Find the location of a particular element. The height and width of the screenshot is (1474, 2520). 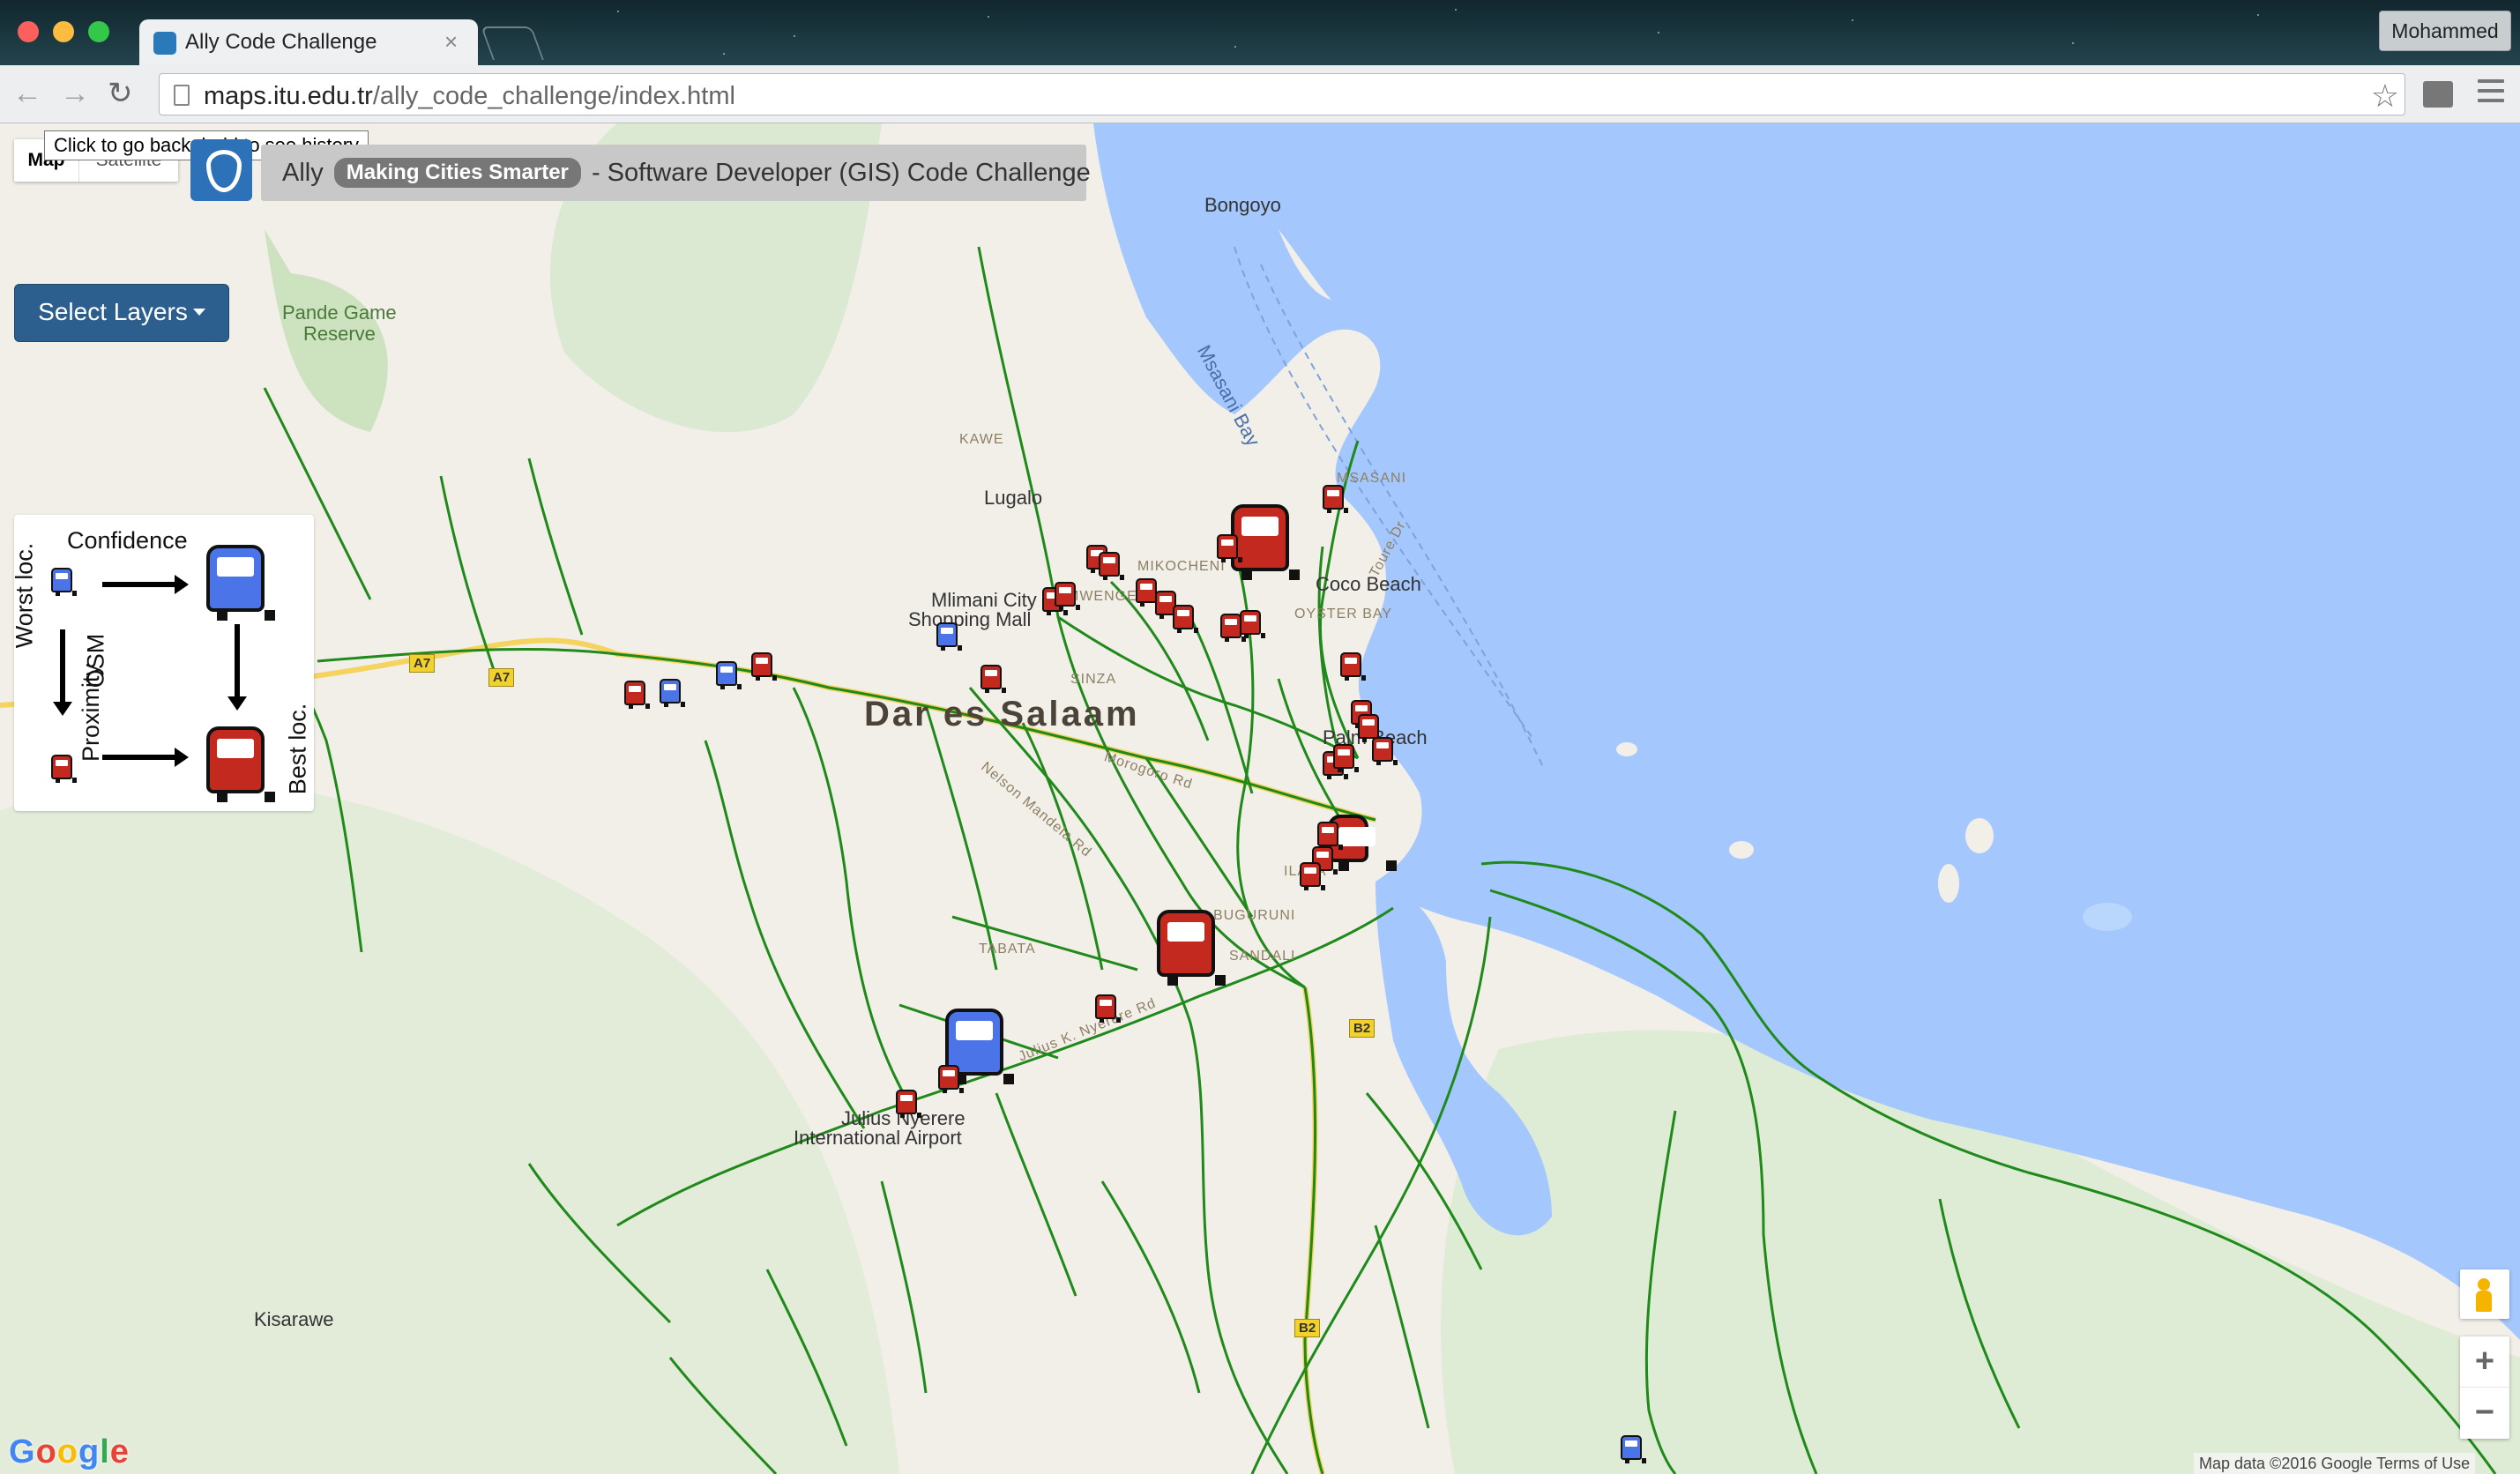

label-sinza: SINZA is located at coordinates (1093, 679).